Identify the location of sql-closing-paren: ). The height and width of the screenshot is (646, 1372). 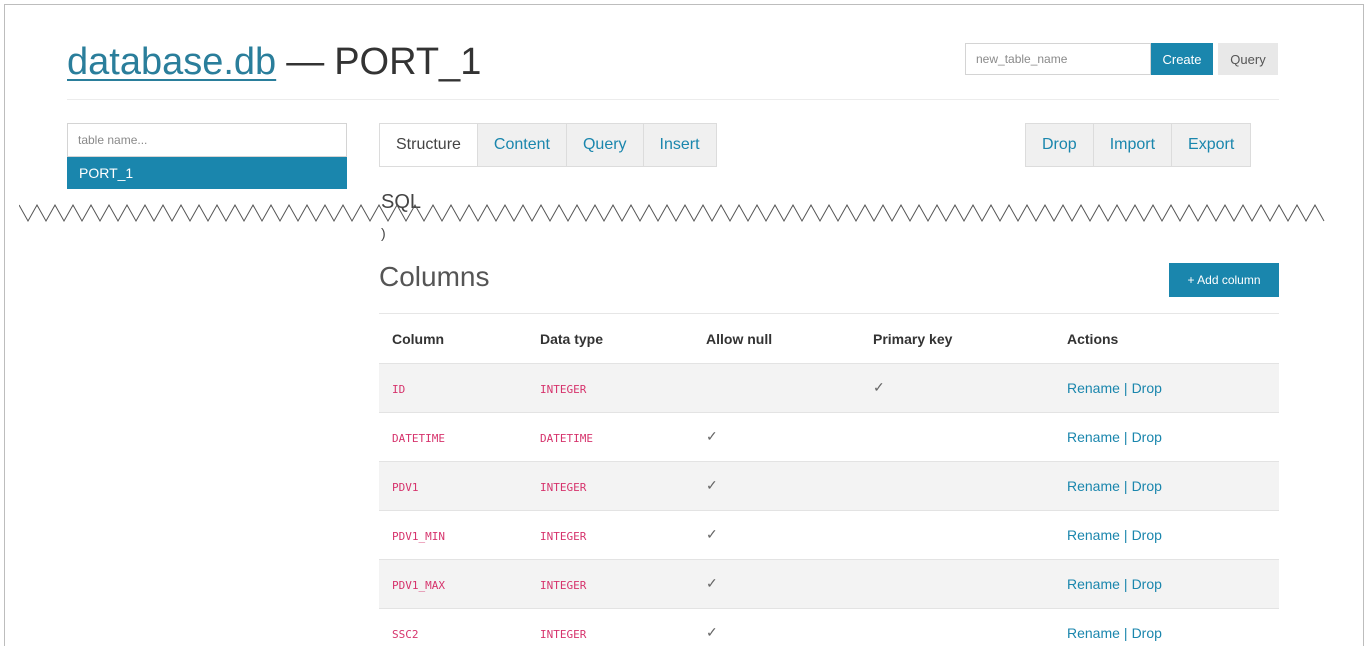
(383, 233).